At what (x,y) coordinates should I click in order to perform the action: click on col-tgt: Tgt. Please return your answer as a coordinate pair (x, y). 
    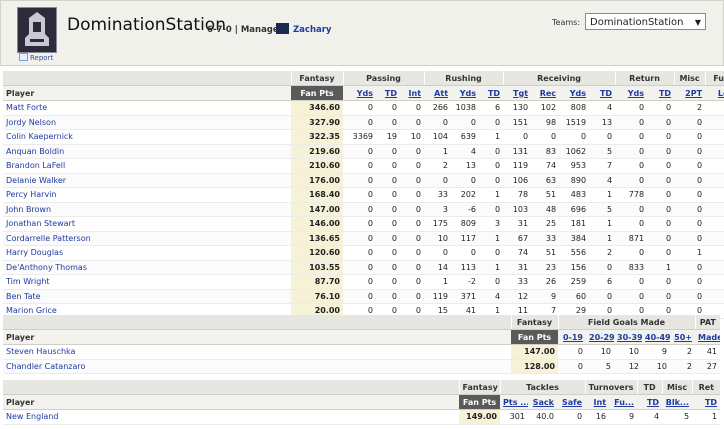
    Looking at the image, I should click on (517, 93).